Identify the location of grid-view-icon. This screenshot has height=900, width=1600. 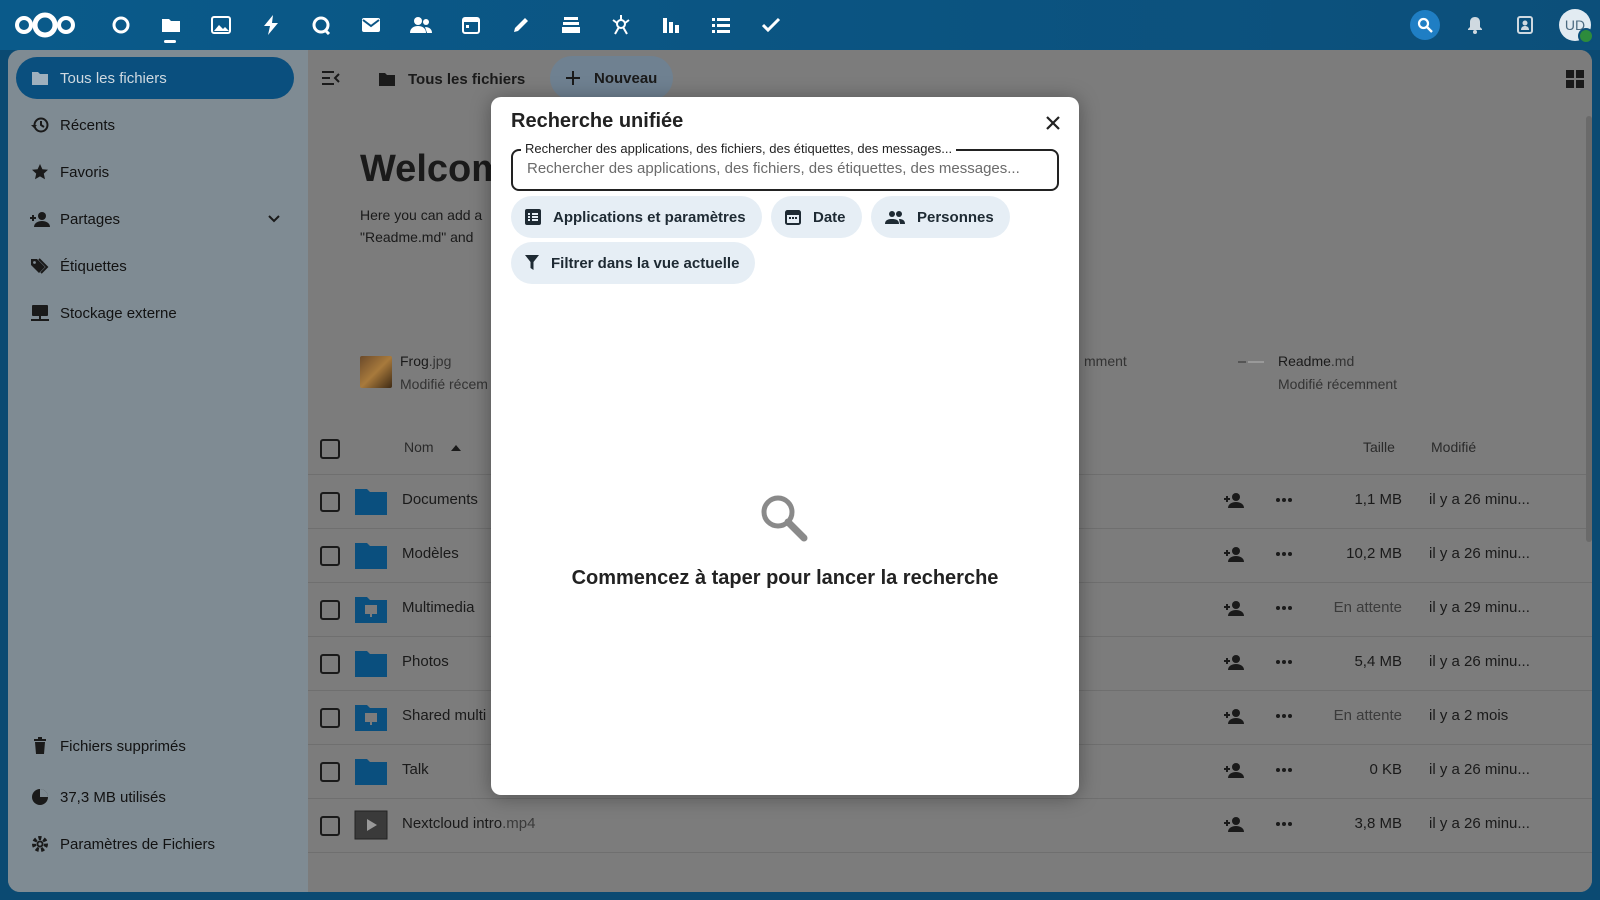
(1575, 79).